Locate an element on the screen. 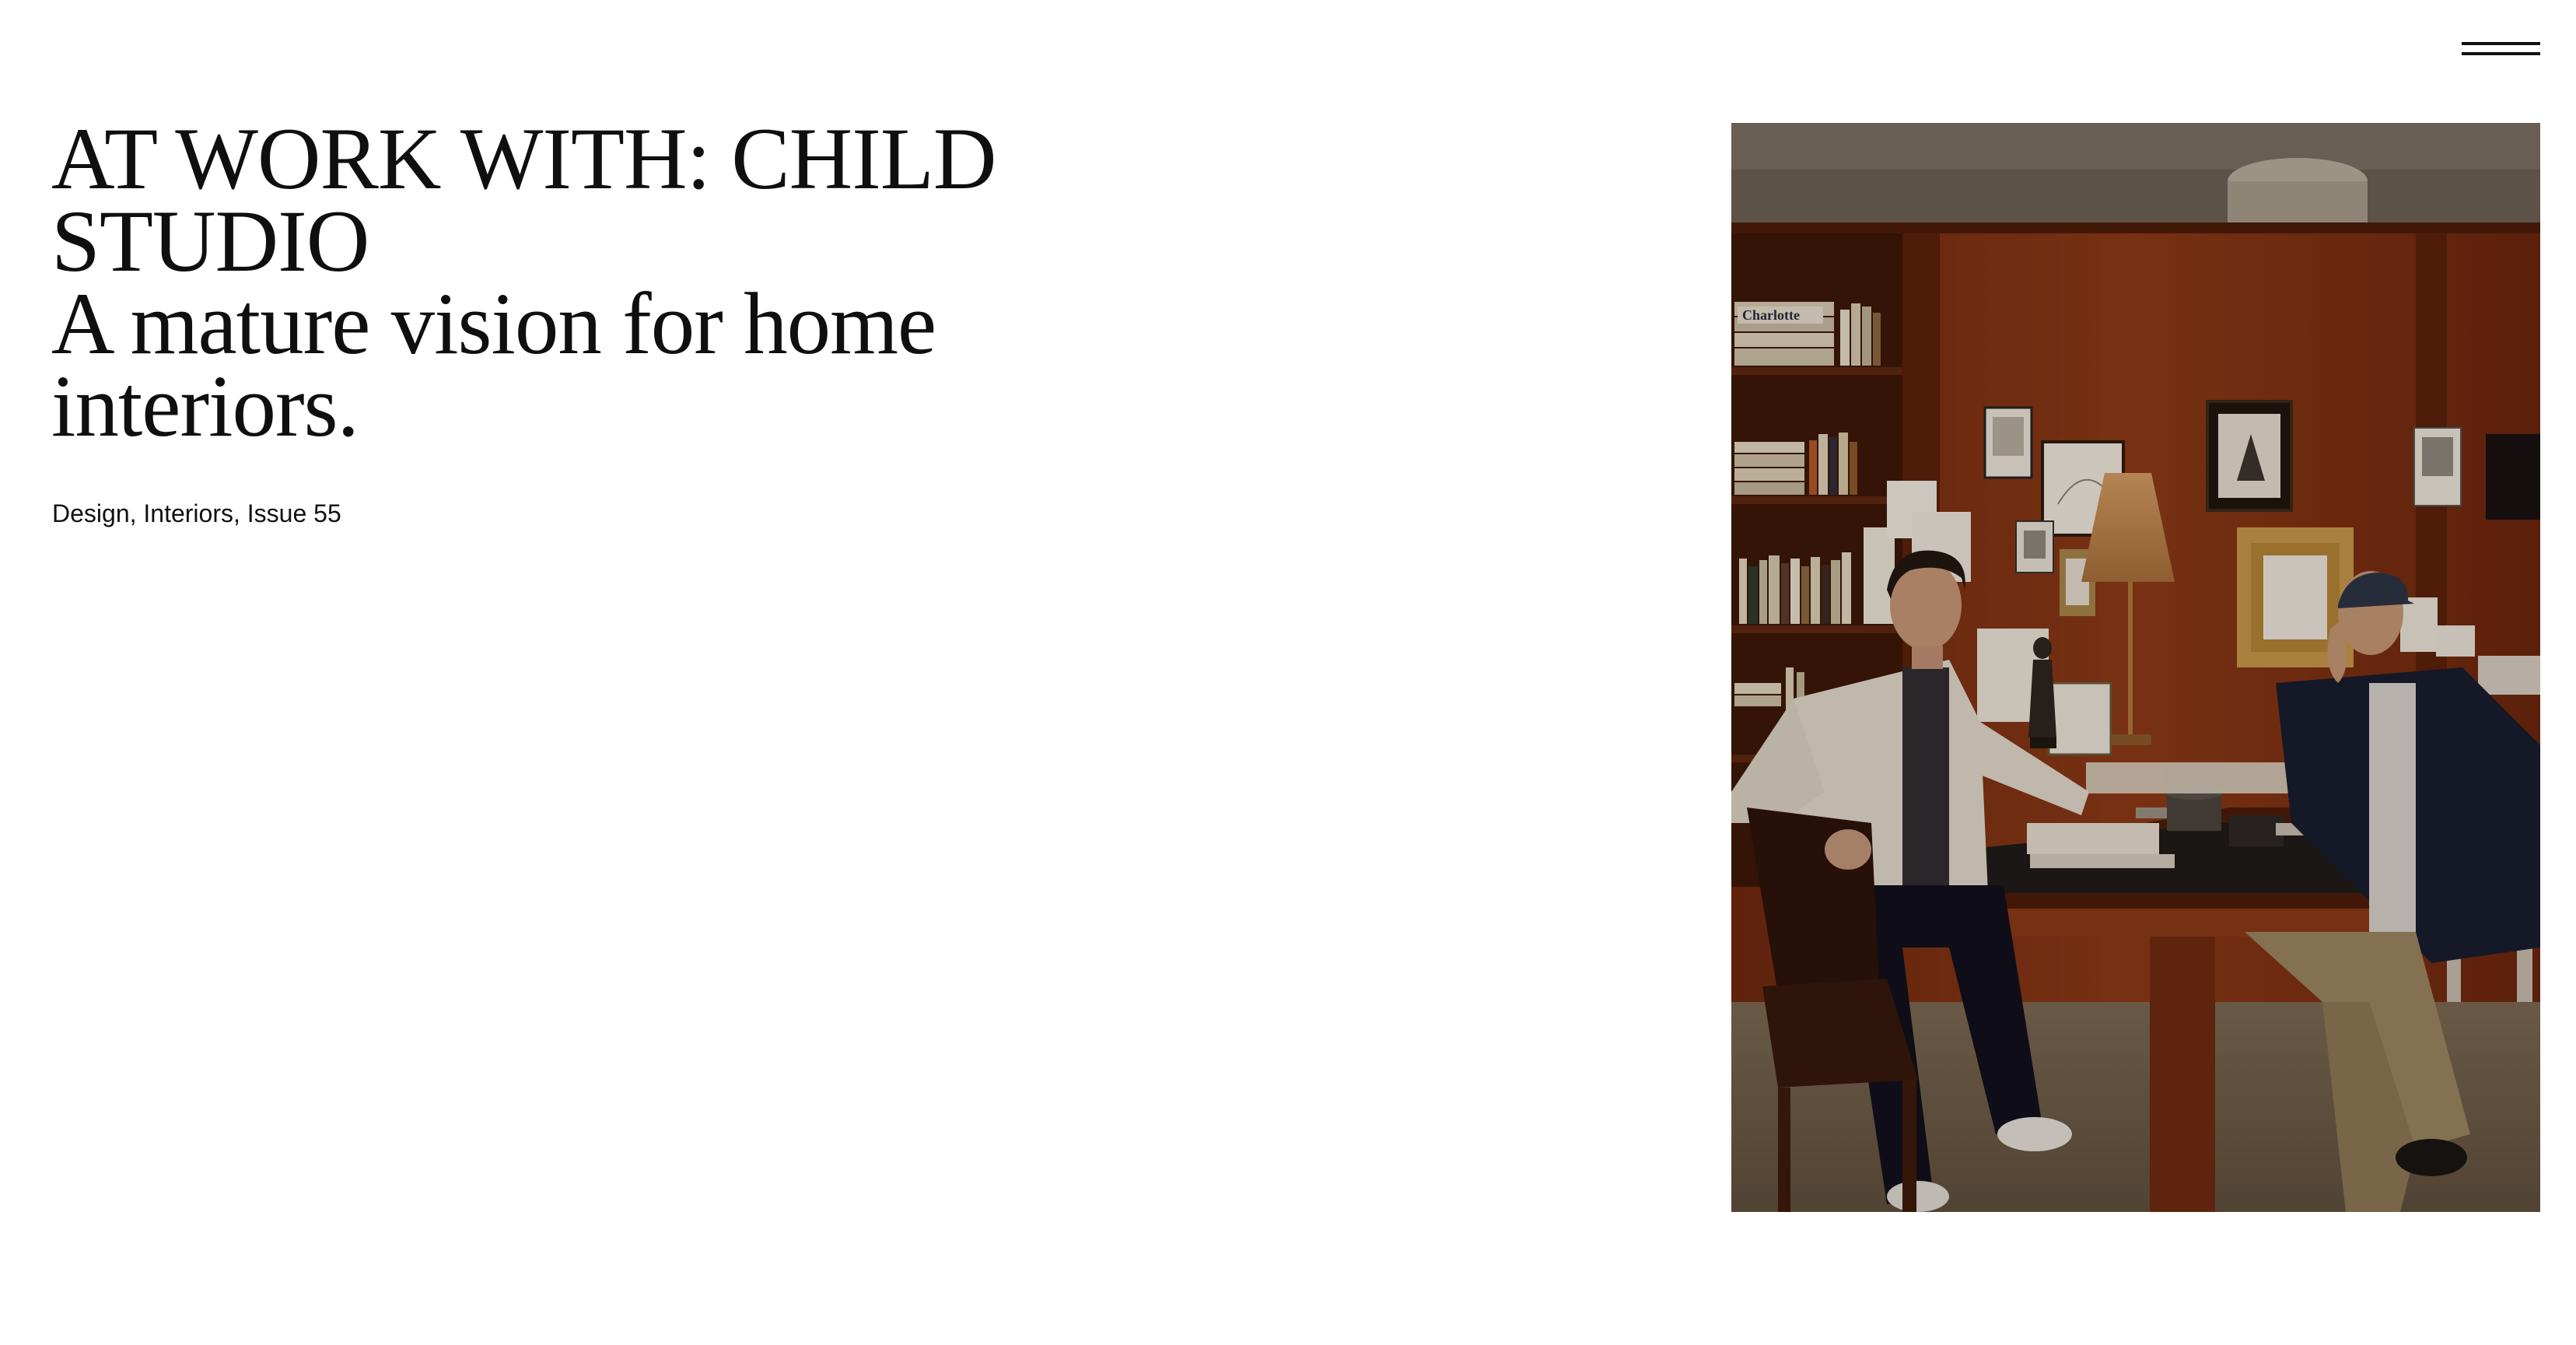 The width and height of the screenshot is (2576, 1345). article-subtitle: A mature vision for home interiors. is located at coordinates (493, 365).